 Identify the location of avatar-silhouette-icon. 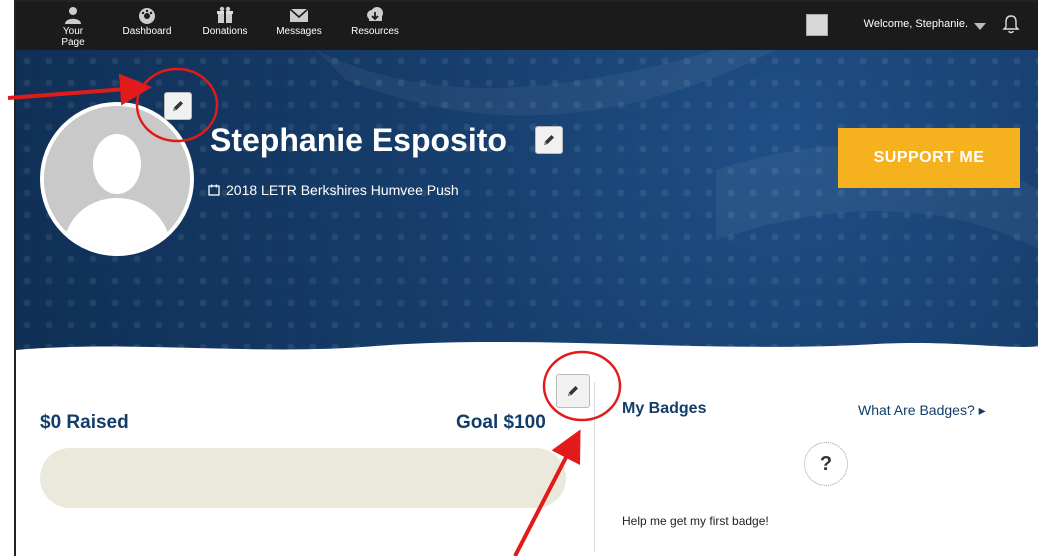
(117, 179).